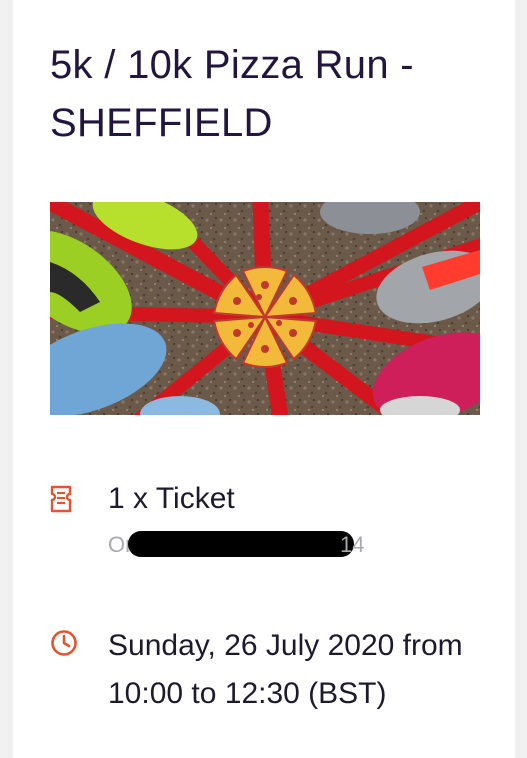 The width and height of the screenshot is (527, 758). Describe the element at coordinates (64, 643) in the screenshot. I see `clock-icon` at that location.